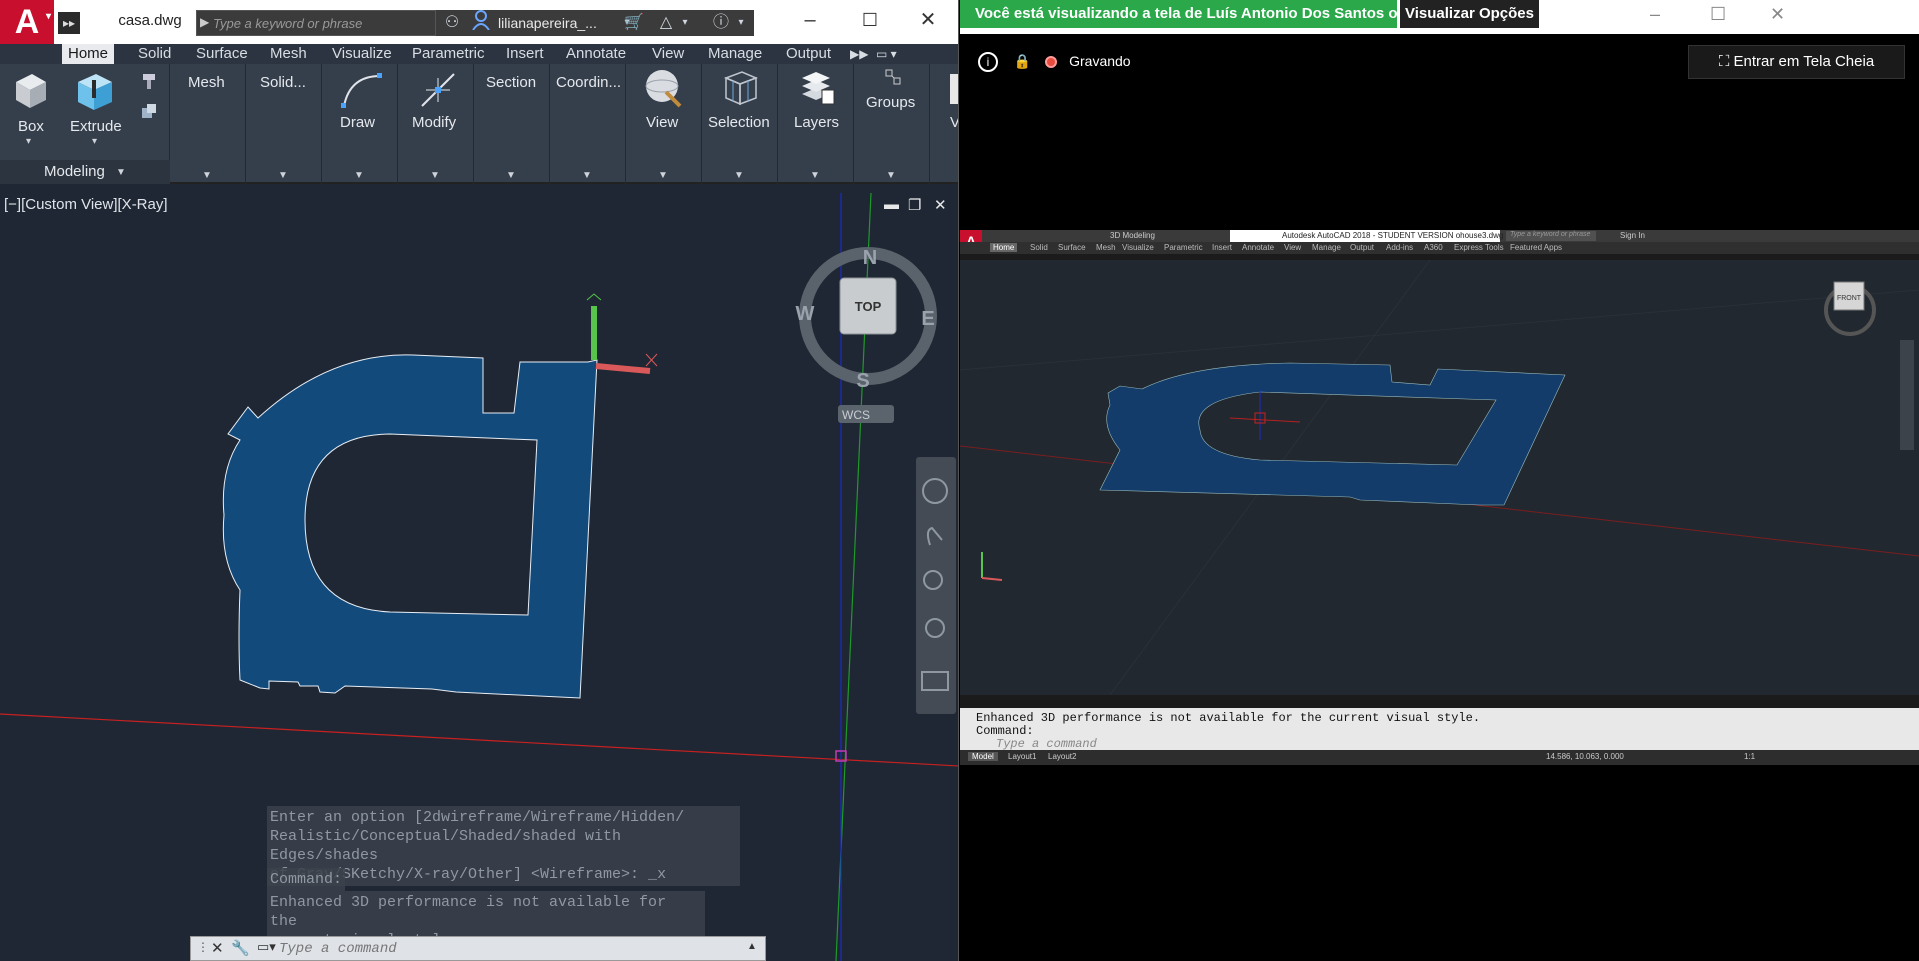 The image size is (1919, 961). What do you see at coordinates (589, 124) in the screenshot?
I see `panel-coordinates: Coordin... ▼` at bounding box center [589, 124].